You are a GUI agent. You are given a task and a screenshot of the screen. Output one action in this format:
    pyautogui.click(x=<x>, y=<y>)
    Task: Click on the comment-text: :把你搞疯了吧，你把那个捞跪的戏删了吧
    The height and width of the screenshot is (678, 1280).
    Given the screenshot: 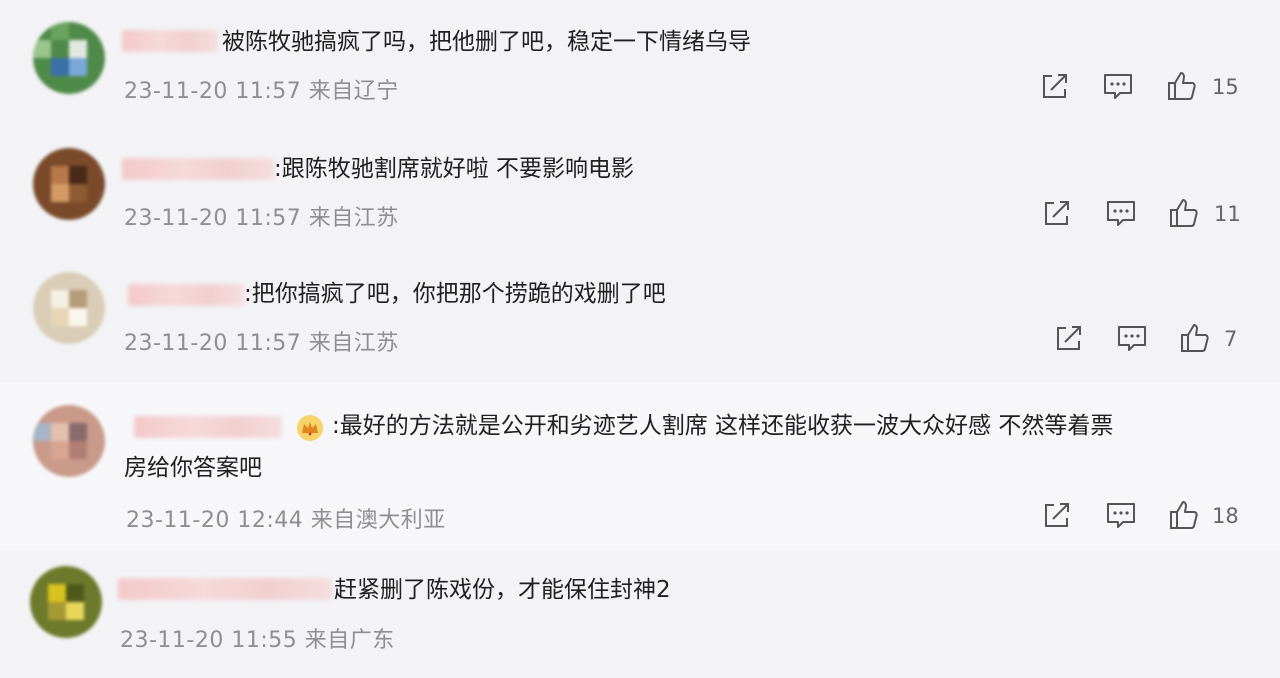 What is the action you would take?
    pyautogui.click(x=455, y=294)
    